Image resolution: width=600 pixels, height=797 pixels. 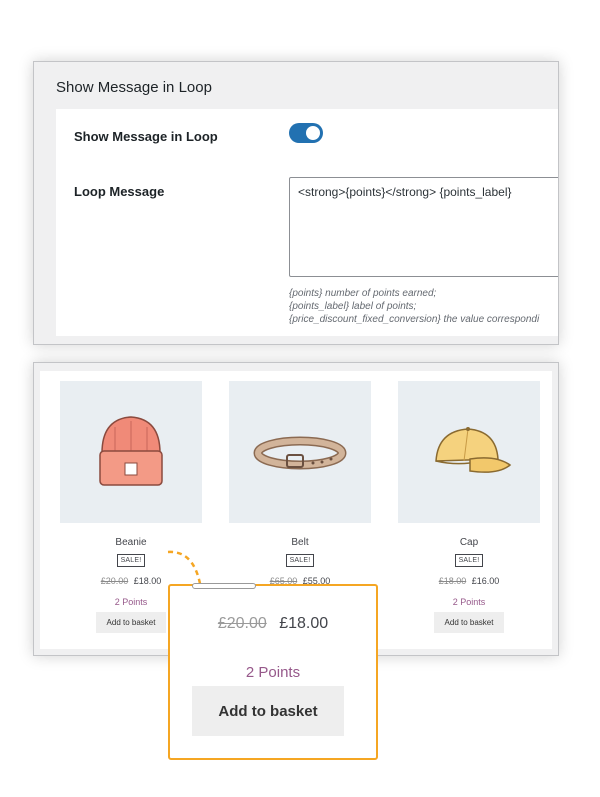 What do you see at coordinates (353, 306) in the screenshot?
I see `help-line: {points_label} label of points;` at bounding box center [353, 306].